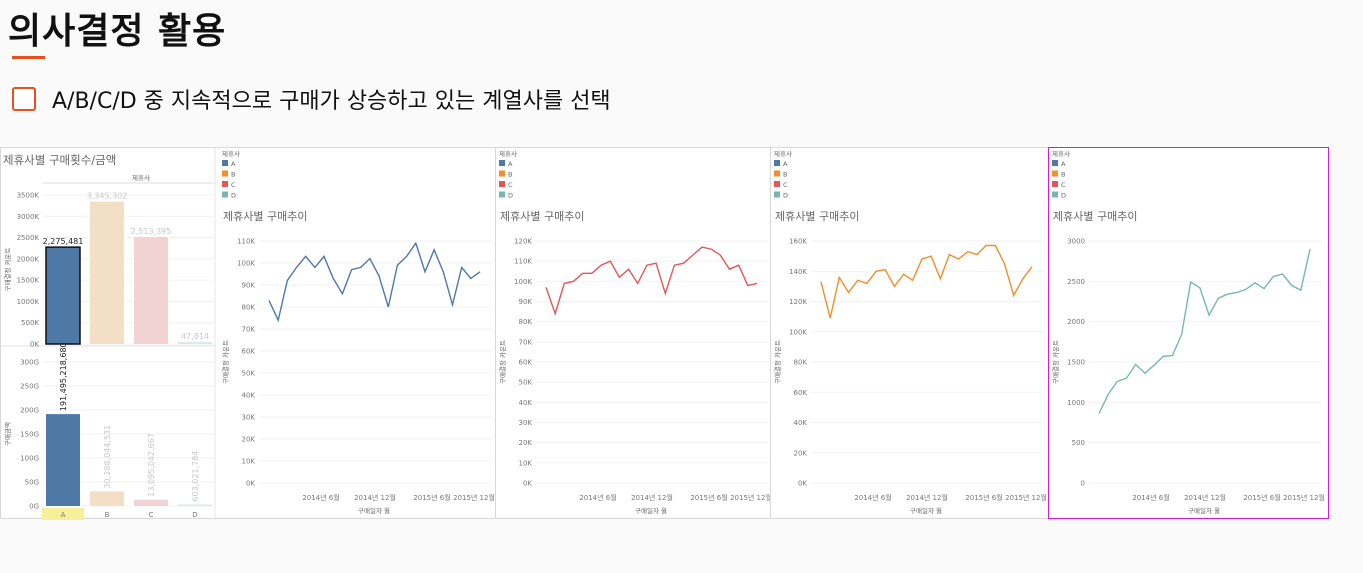 The width and height of the screenshot is (1363, 573). Describe the element at coordinates (1076, 363) in the screenshot. I see `y-tick-label: 1500` at that location.